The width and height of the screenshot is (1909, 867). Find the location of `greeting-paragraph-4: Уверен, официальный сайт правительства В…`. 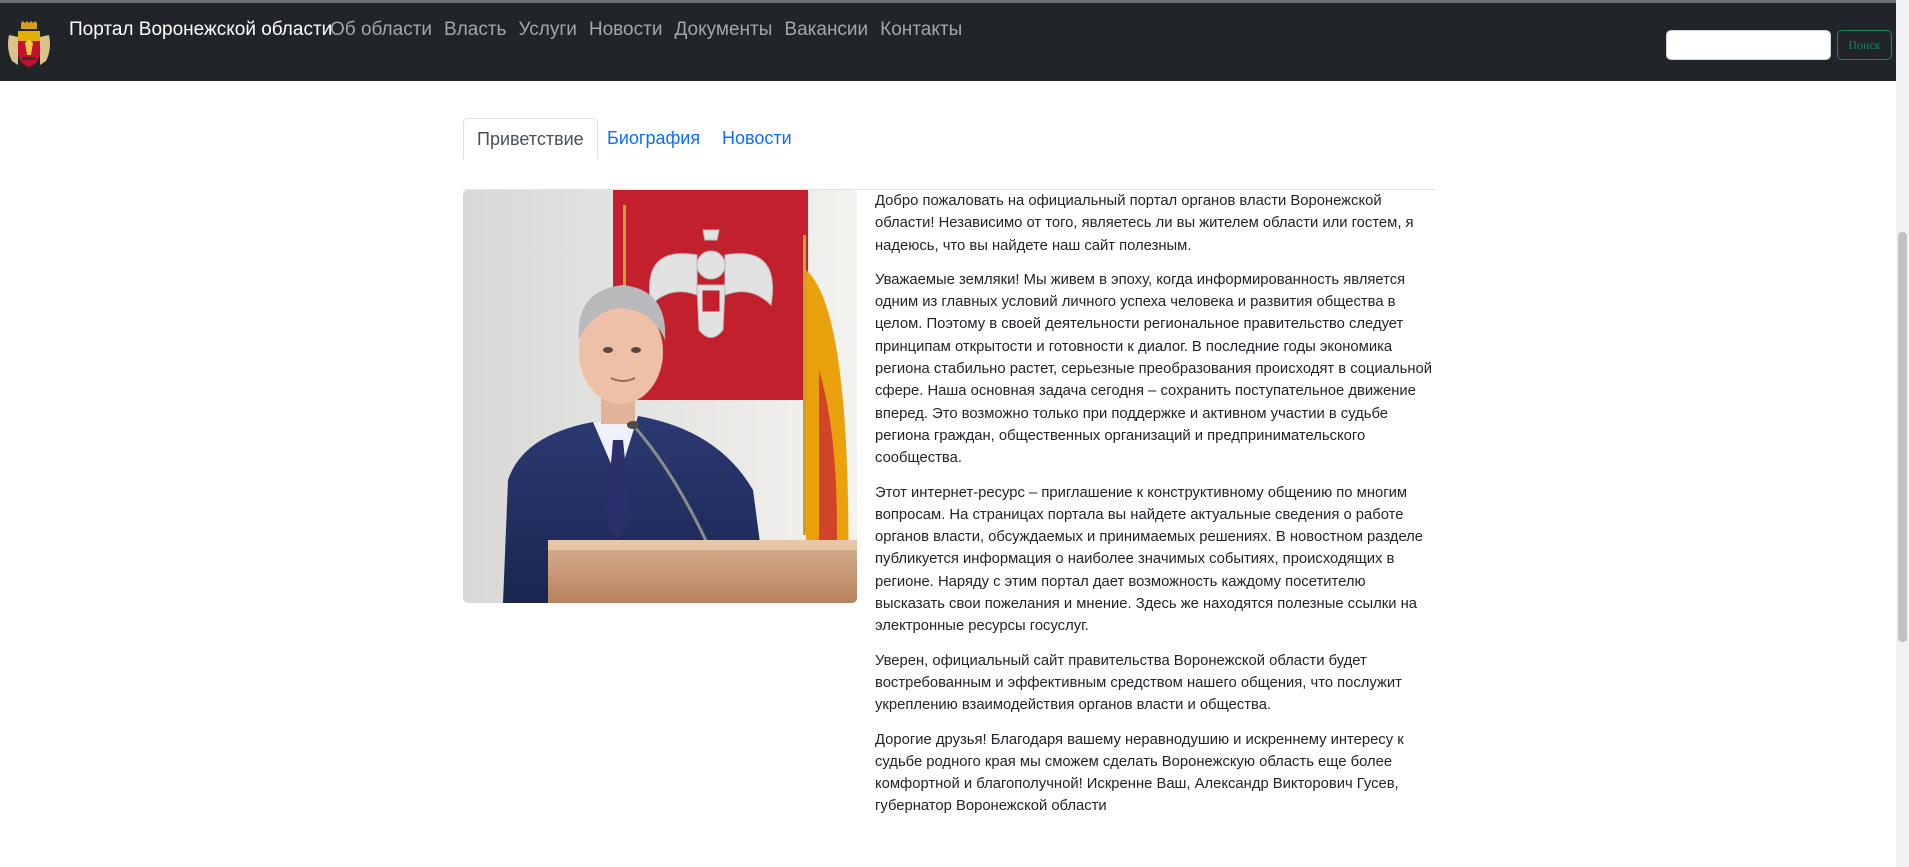

greeting-paragraph-4: Уверен, официальный сайт правительства В… is located at coordinates (1138, 683).